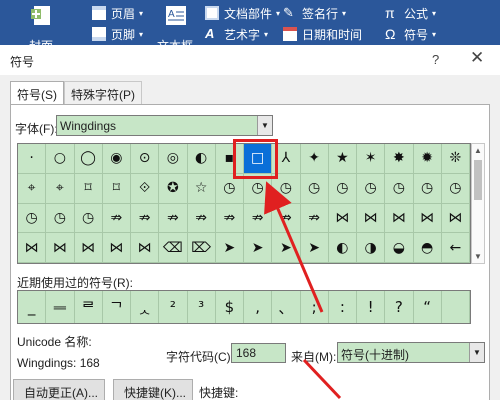 The height and width of the screenshot is (400, 500). I want to click on symbol-cell: ✹, so click(427, 159).